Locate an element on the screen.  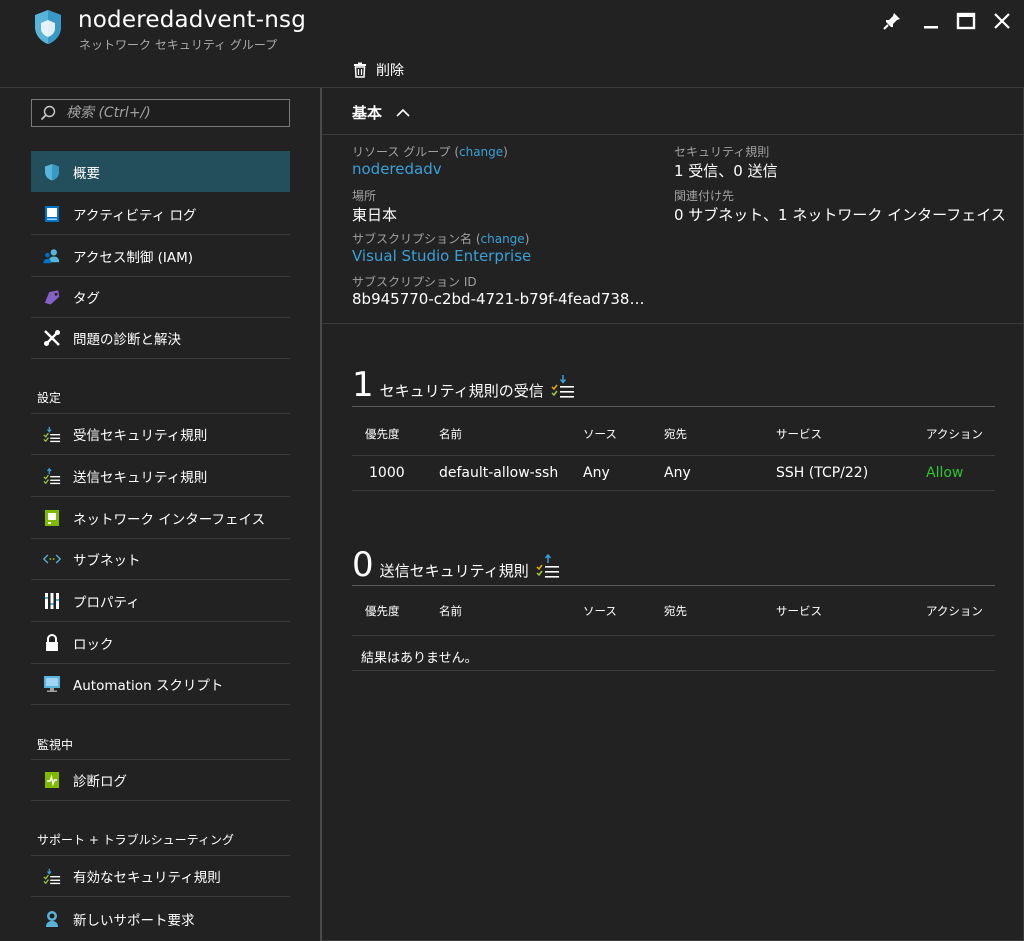
sidebar-item-diagnose-solve: 問題の診断と解決 is located at coordinates (160, 338).